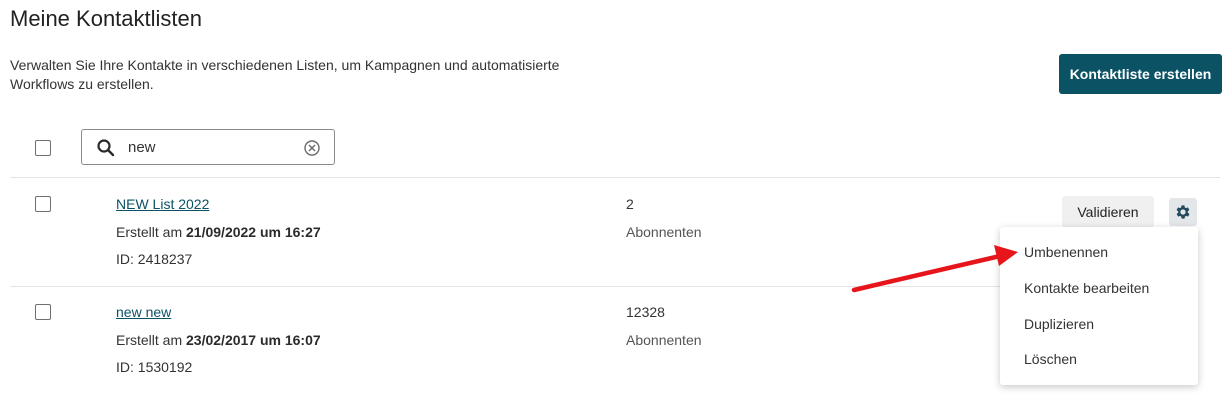 This screenshot has width=1229, height=402. I want to click on settings-button, so click(1183, 212).